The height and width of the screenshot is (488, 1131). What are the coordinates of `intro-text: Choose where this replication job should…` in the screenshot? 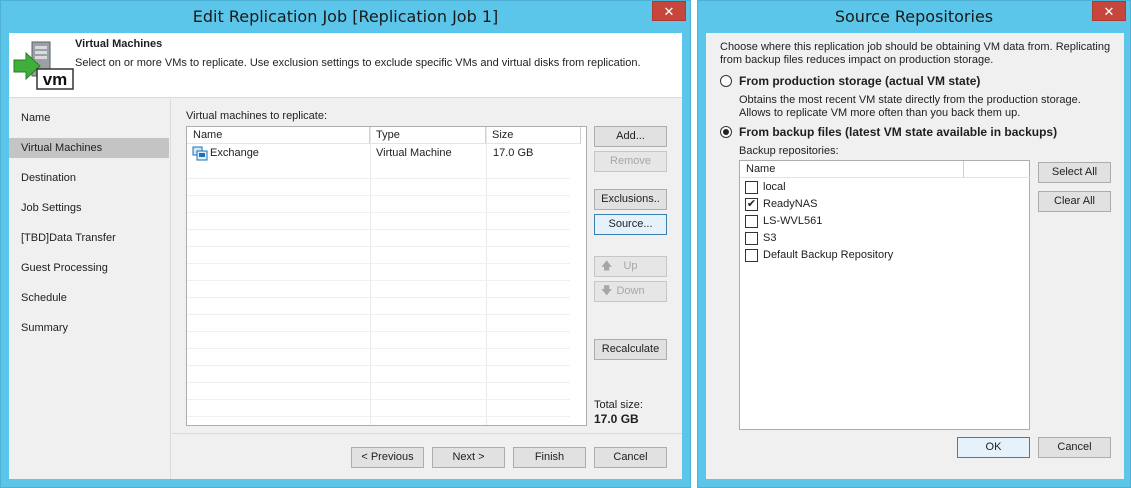 It's located at (915, 53).